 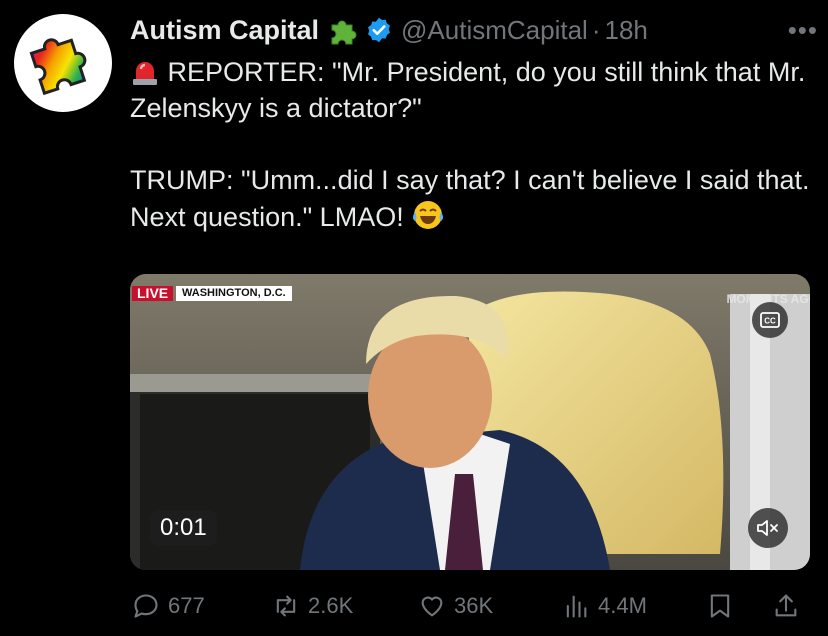 What do you see at coordinates (286, 606) in the screenshot?
I see `repost-icon` at bounding box center [286, 606].